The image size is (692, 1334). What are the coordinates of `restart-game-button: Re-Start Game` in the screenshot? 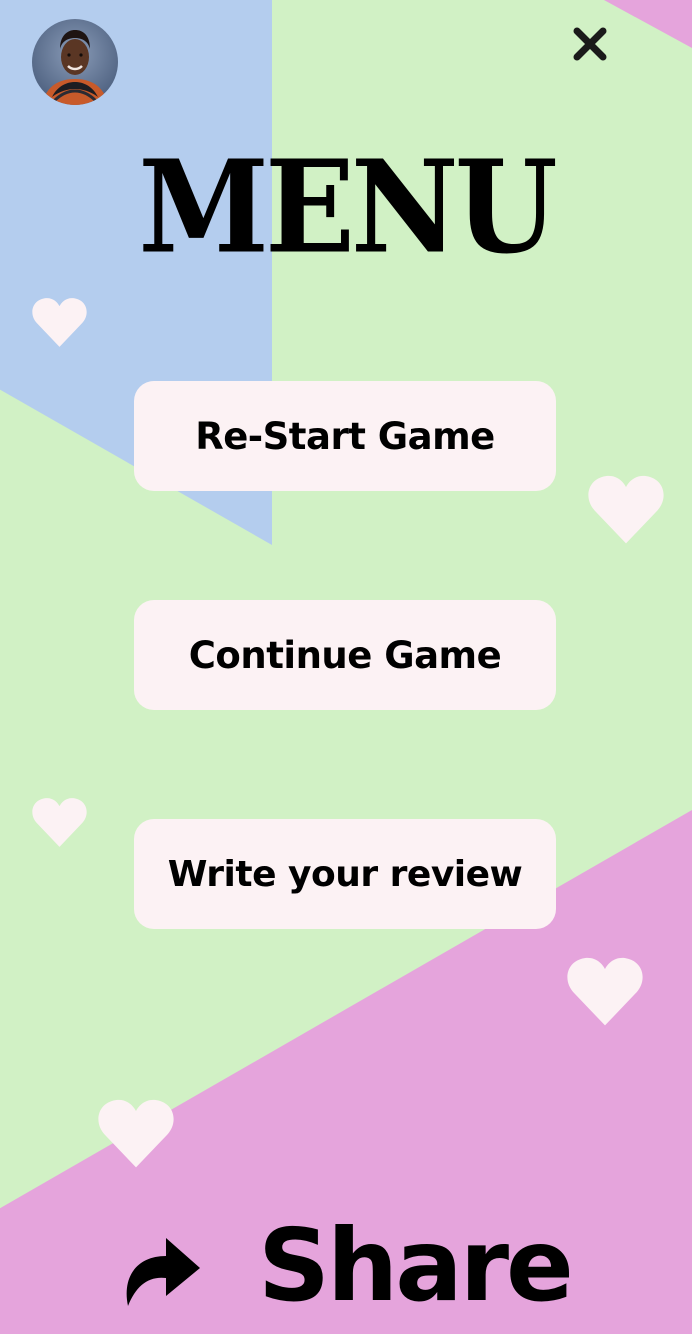 It's located at (345, 436).